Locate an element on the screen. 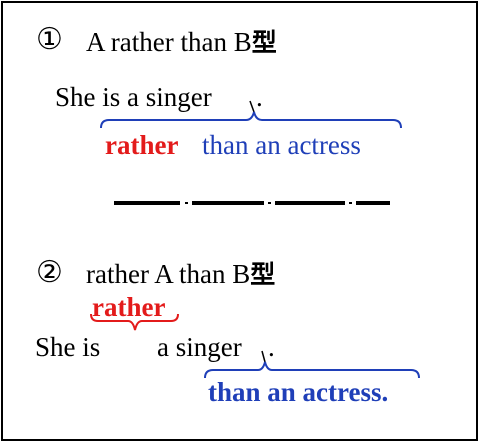  section1-brace is located at coordinates (251, 120).